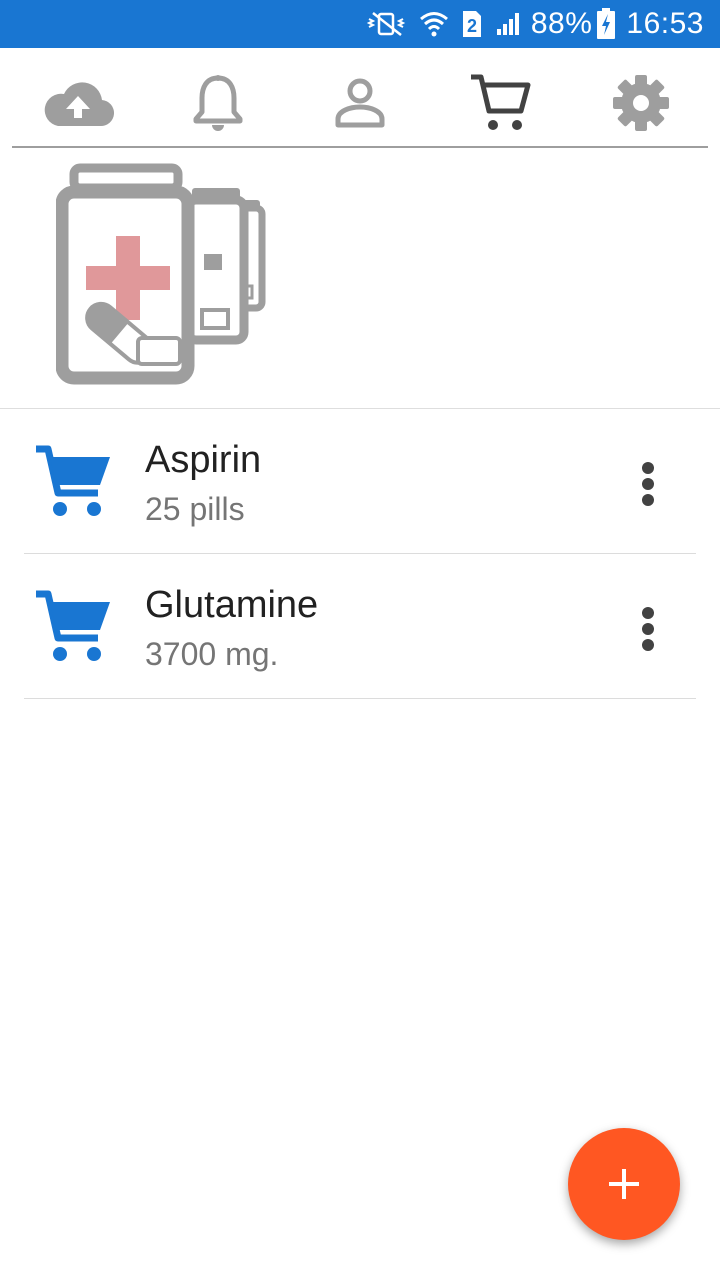 The height and width of the screenshot is (1280, 720). What do you see at coordinates (509, 24) in the screenshot?
I see `signal-icon` at bounding box center [509, 24].